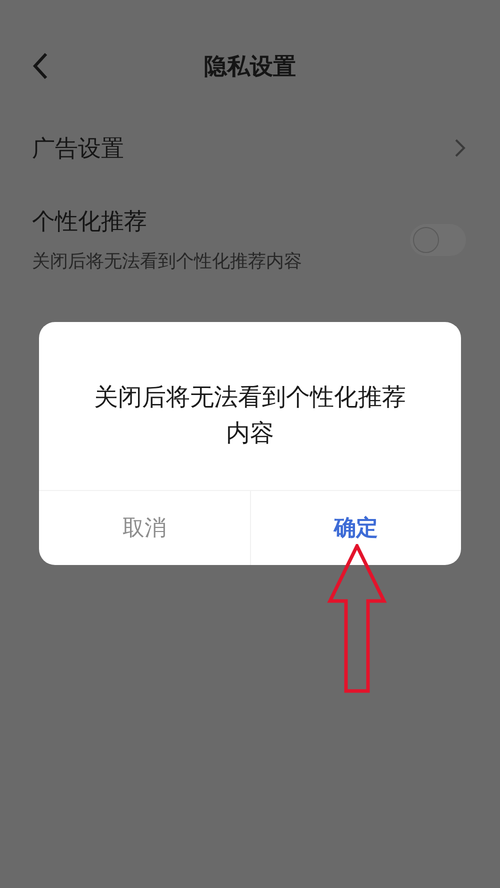 This screenshot has width=500, height=888. Describe the element at coordinates (250, 415) in the screenshot. I see `dialog-message: 关闭后将无法看到个性化推荐内容` at that location.